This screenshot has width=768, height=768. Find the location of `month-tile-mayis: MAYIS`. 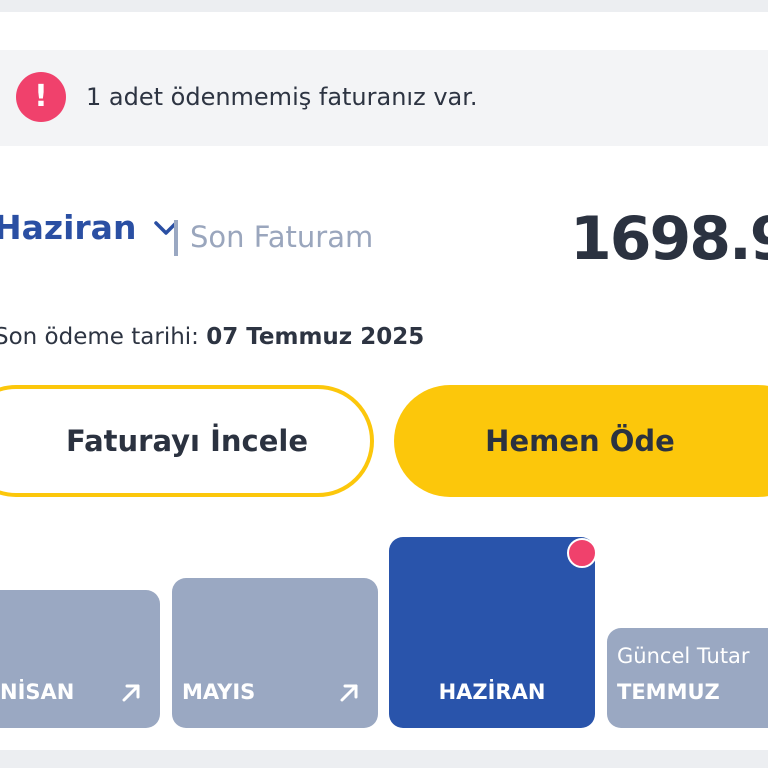

month-tile-mayis: MAYIS is located at coordinates (275, 653).